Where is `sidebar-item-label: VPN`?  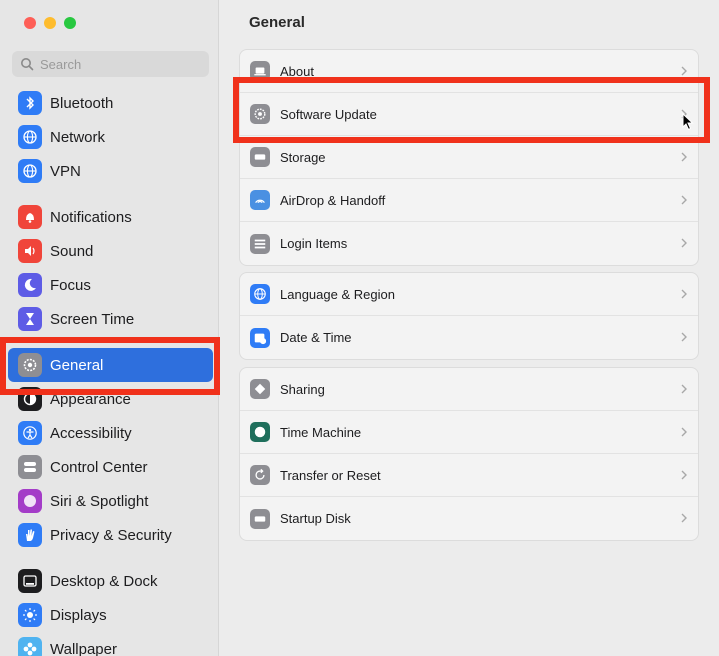
sidebar-item-label: VPN is located at coordinates (65, 171).